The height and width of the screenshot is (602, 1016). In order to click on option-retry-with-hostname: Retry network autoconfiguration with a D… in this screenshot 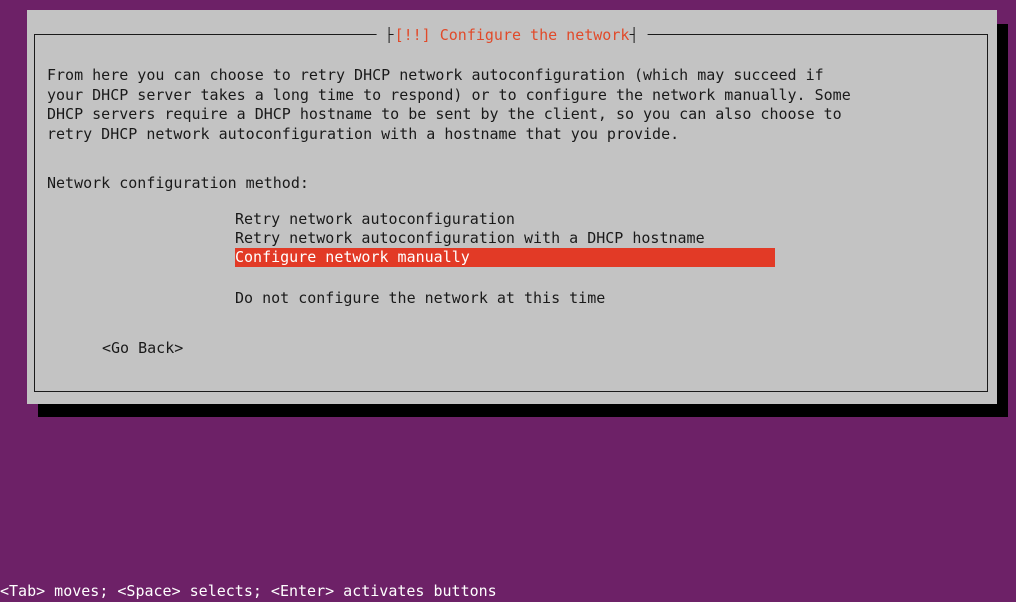, I will do `click(505, 238)`.